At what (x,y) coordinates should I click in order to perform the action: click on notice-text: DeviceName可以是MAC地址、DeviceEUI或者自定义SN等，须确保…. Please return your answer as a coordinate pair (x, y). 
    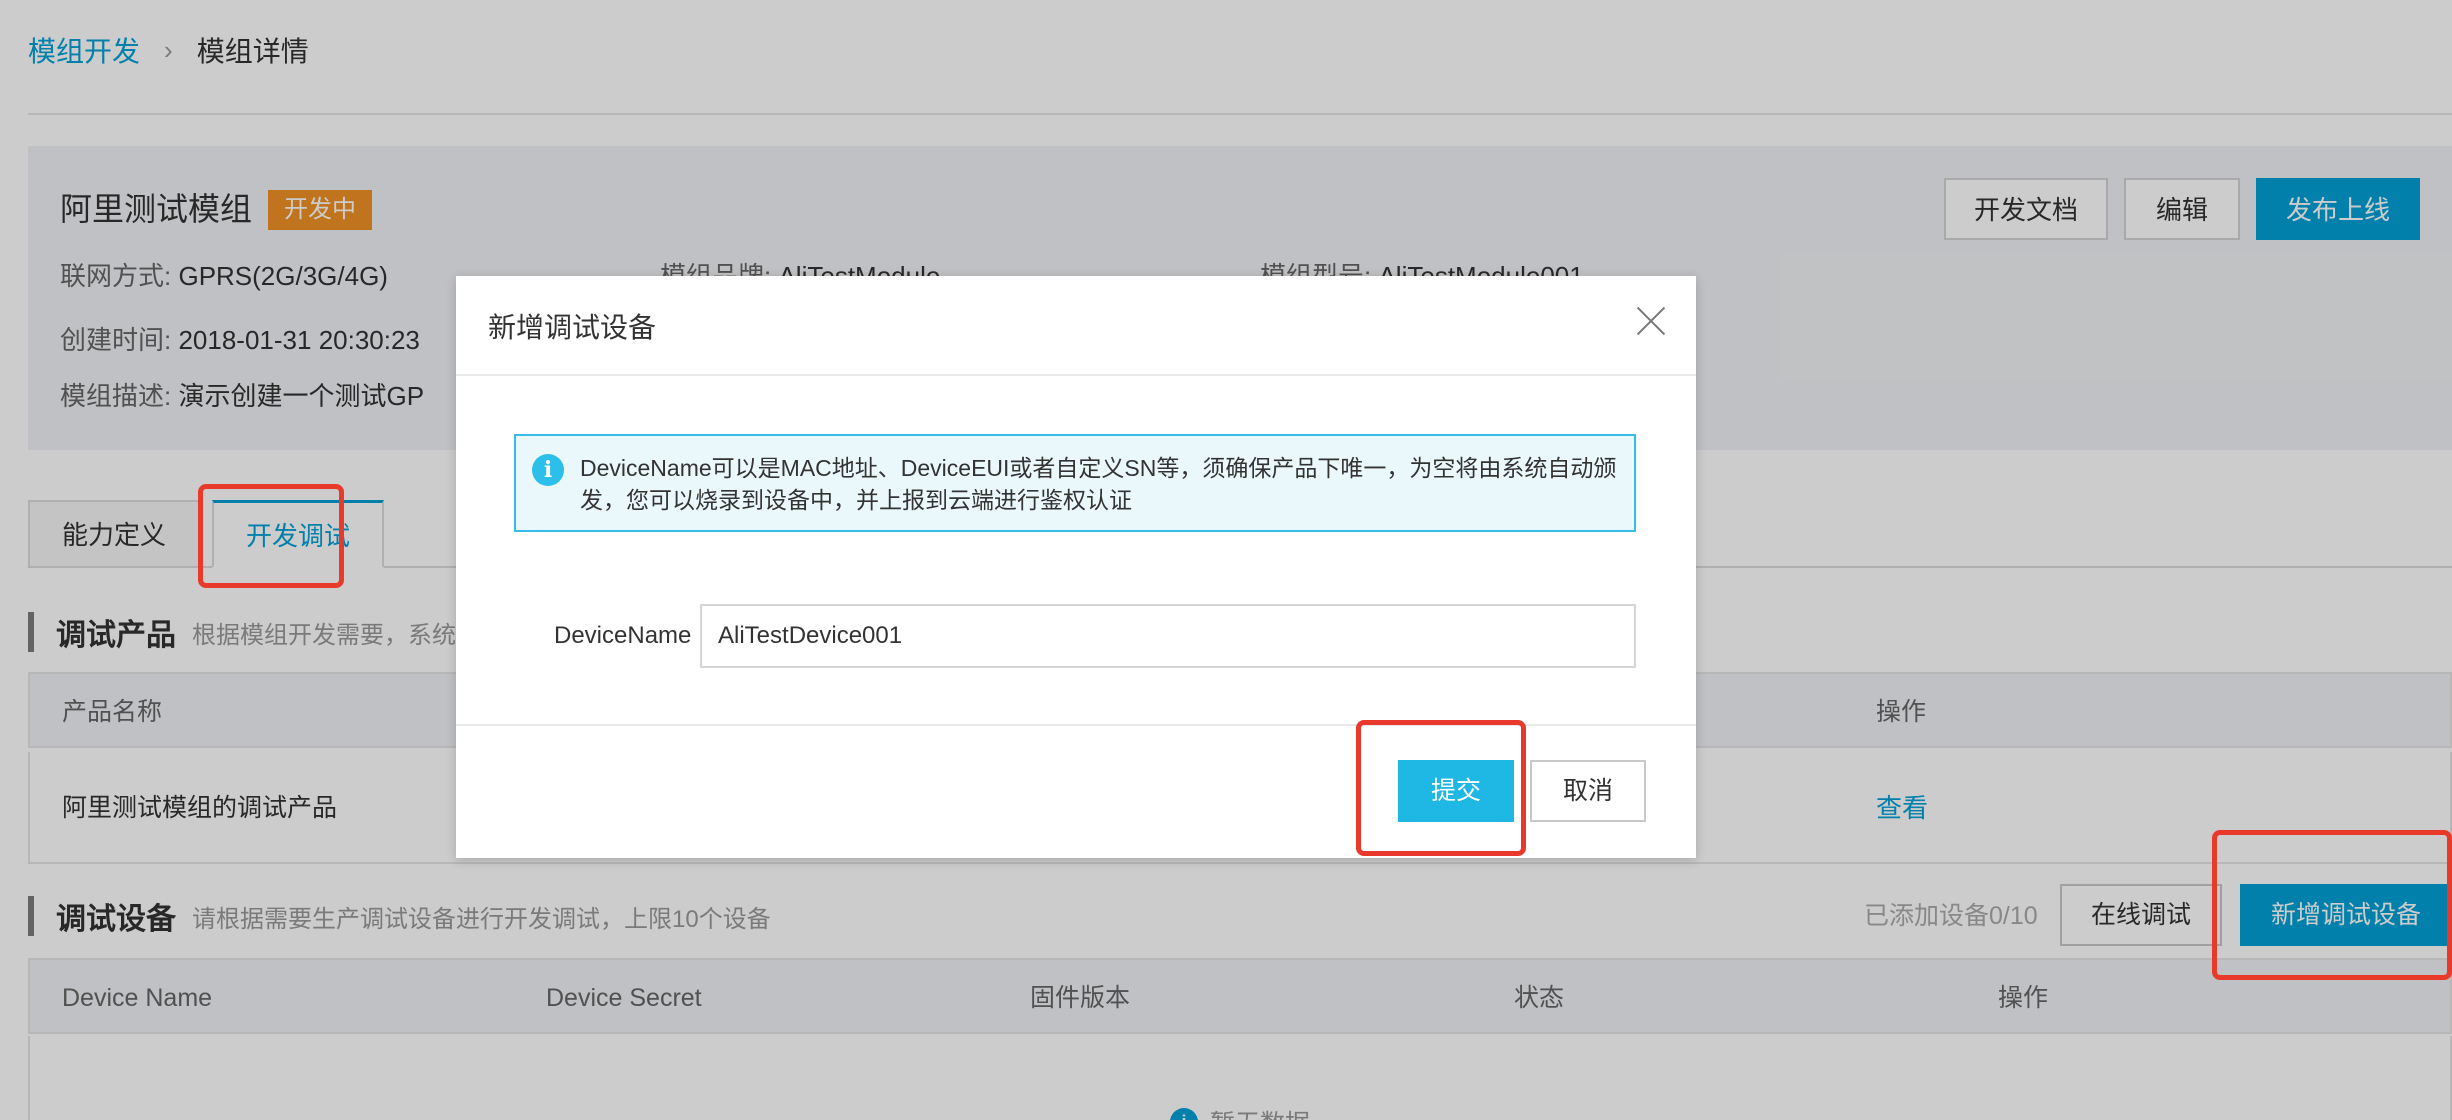
    Looking at the image, I should click on (1098, 484).